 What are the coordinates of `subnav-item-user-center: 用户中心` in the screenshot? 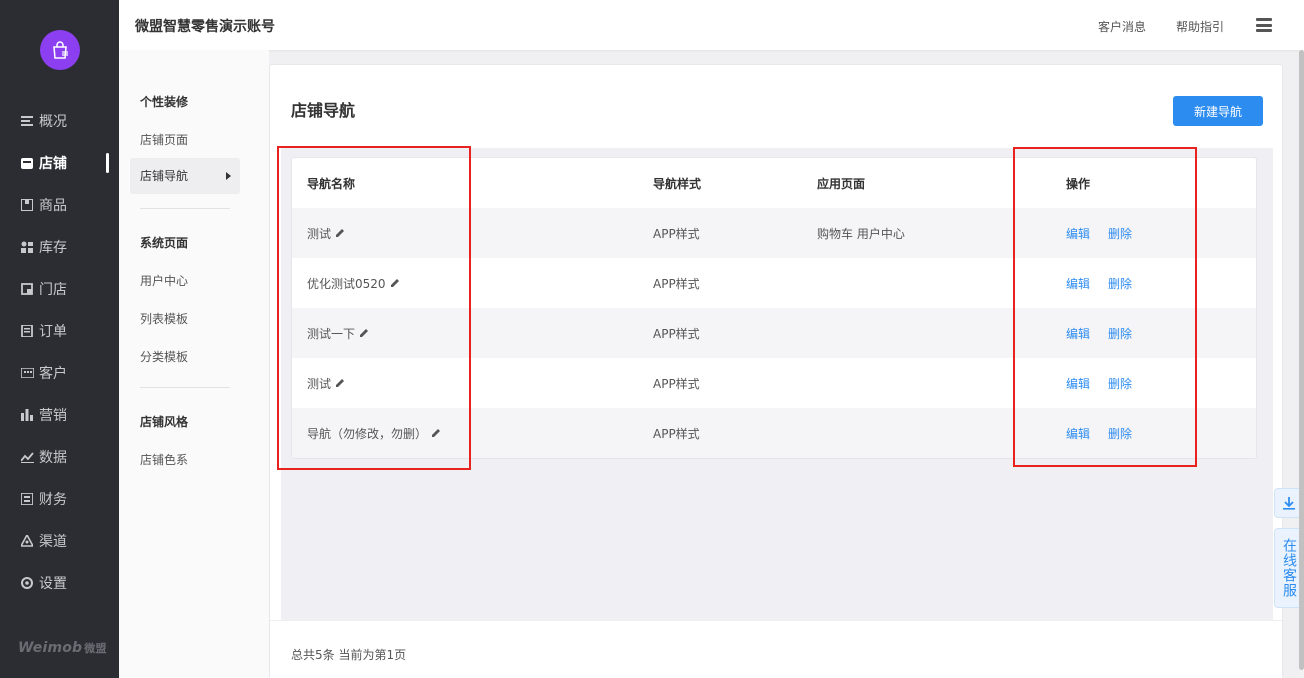 It's located at (164, 280).